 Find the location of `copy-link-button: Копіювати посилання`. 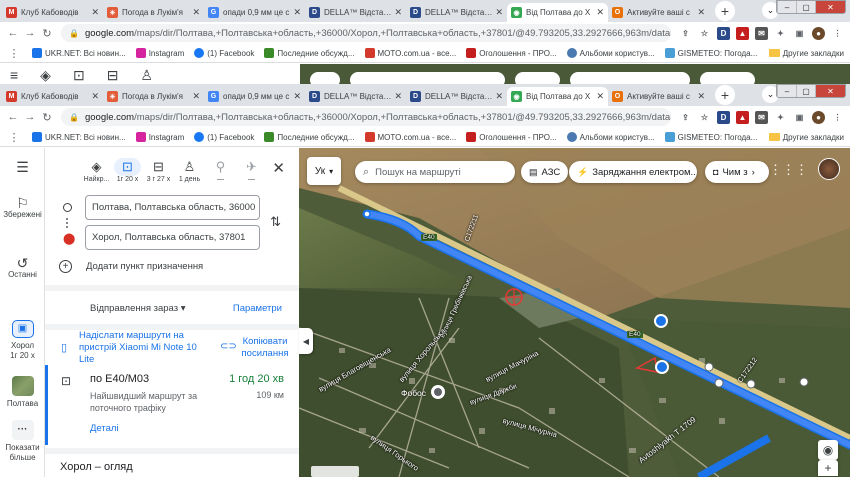

copy-link-button: Копіювати посилання is located at coordinates (265, 348).